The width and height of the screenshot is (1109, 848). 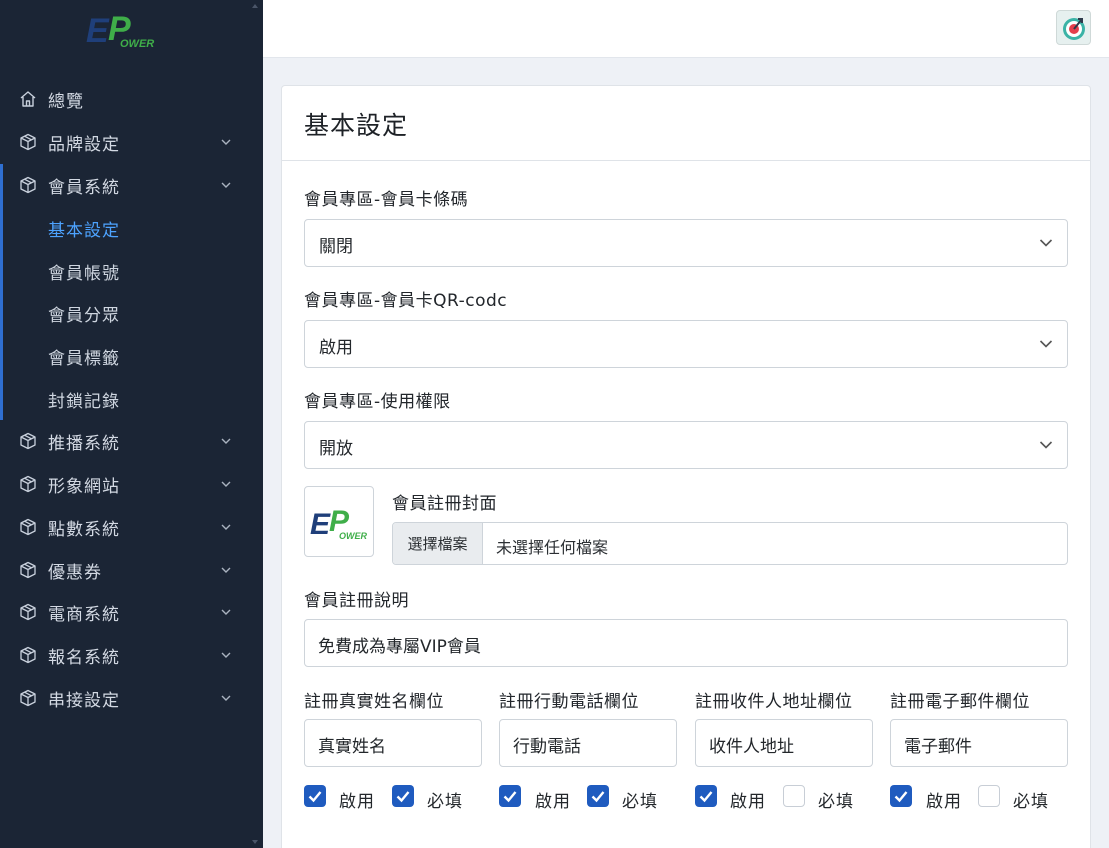 What do you see at coordinates (686, 445) in the screenshot?
I see `permission-select: 開放` at bounding box center [686, 445].